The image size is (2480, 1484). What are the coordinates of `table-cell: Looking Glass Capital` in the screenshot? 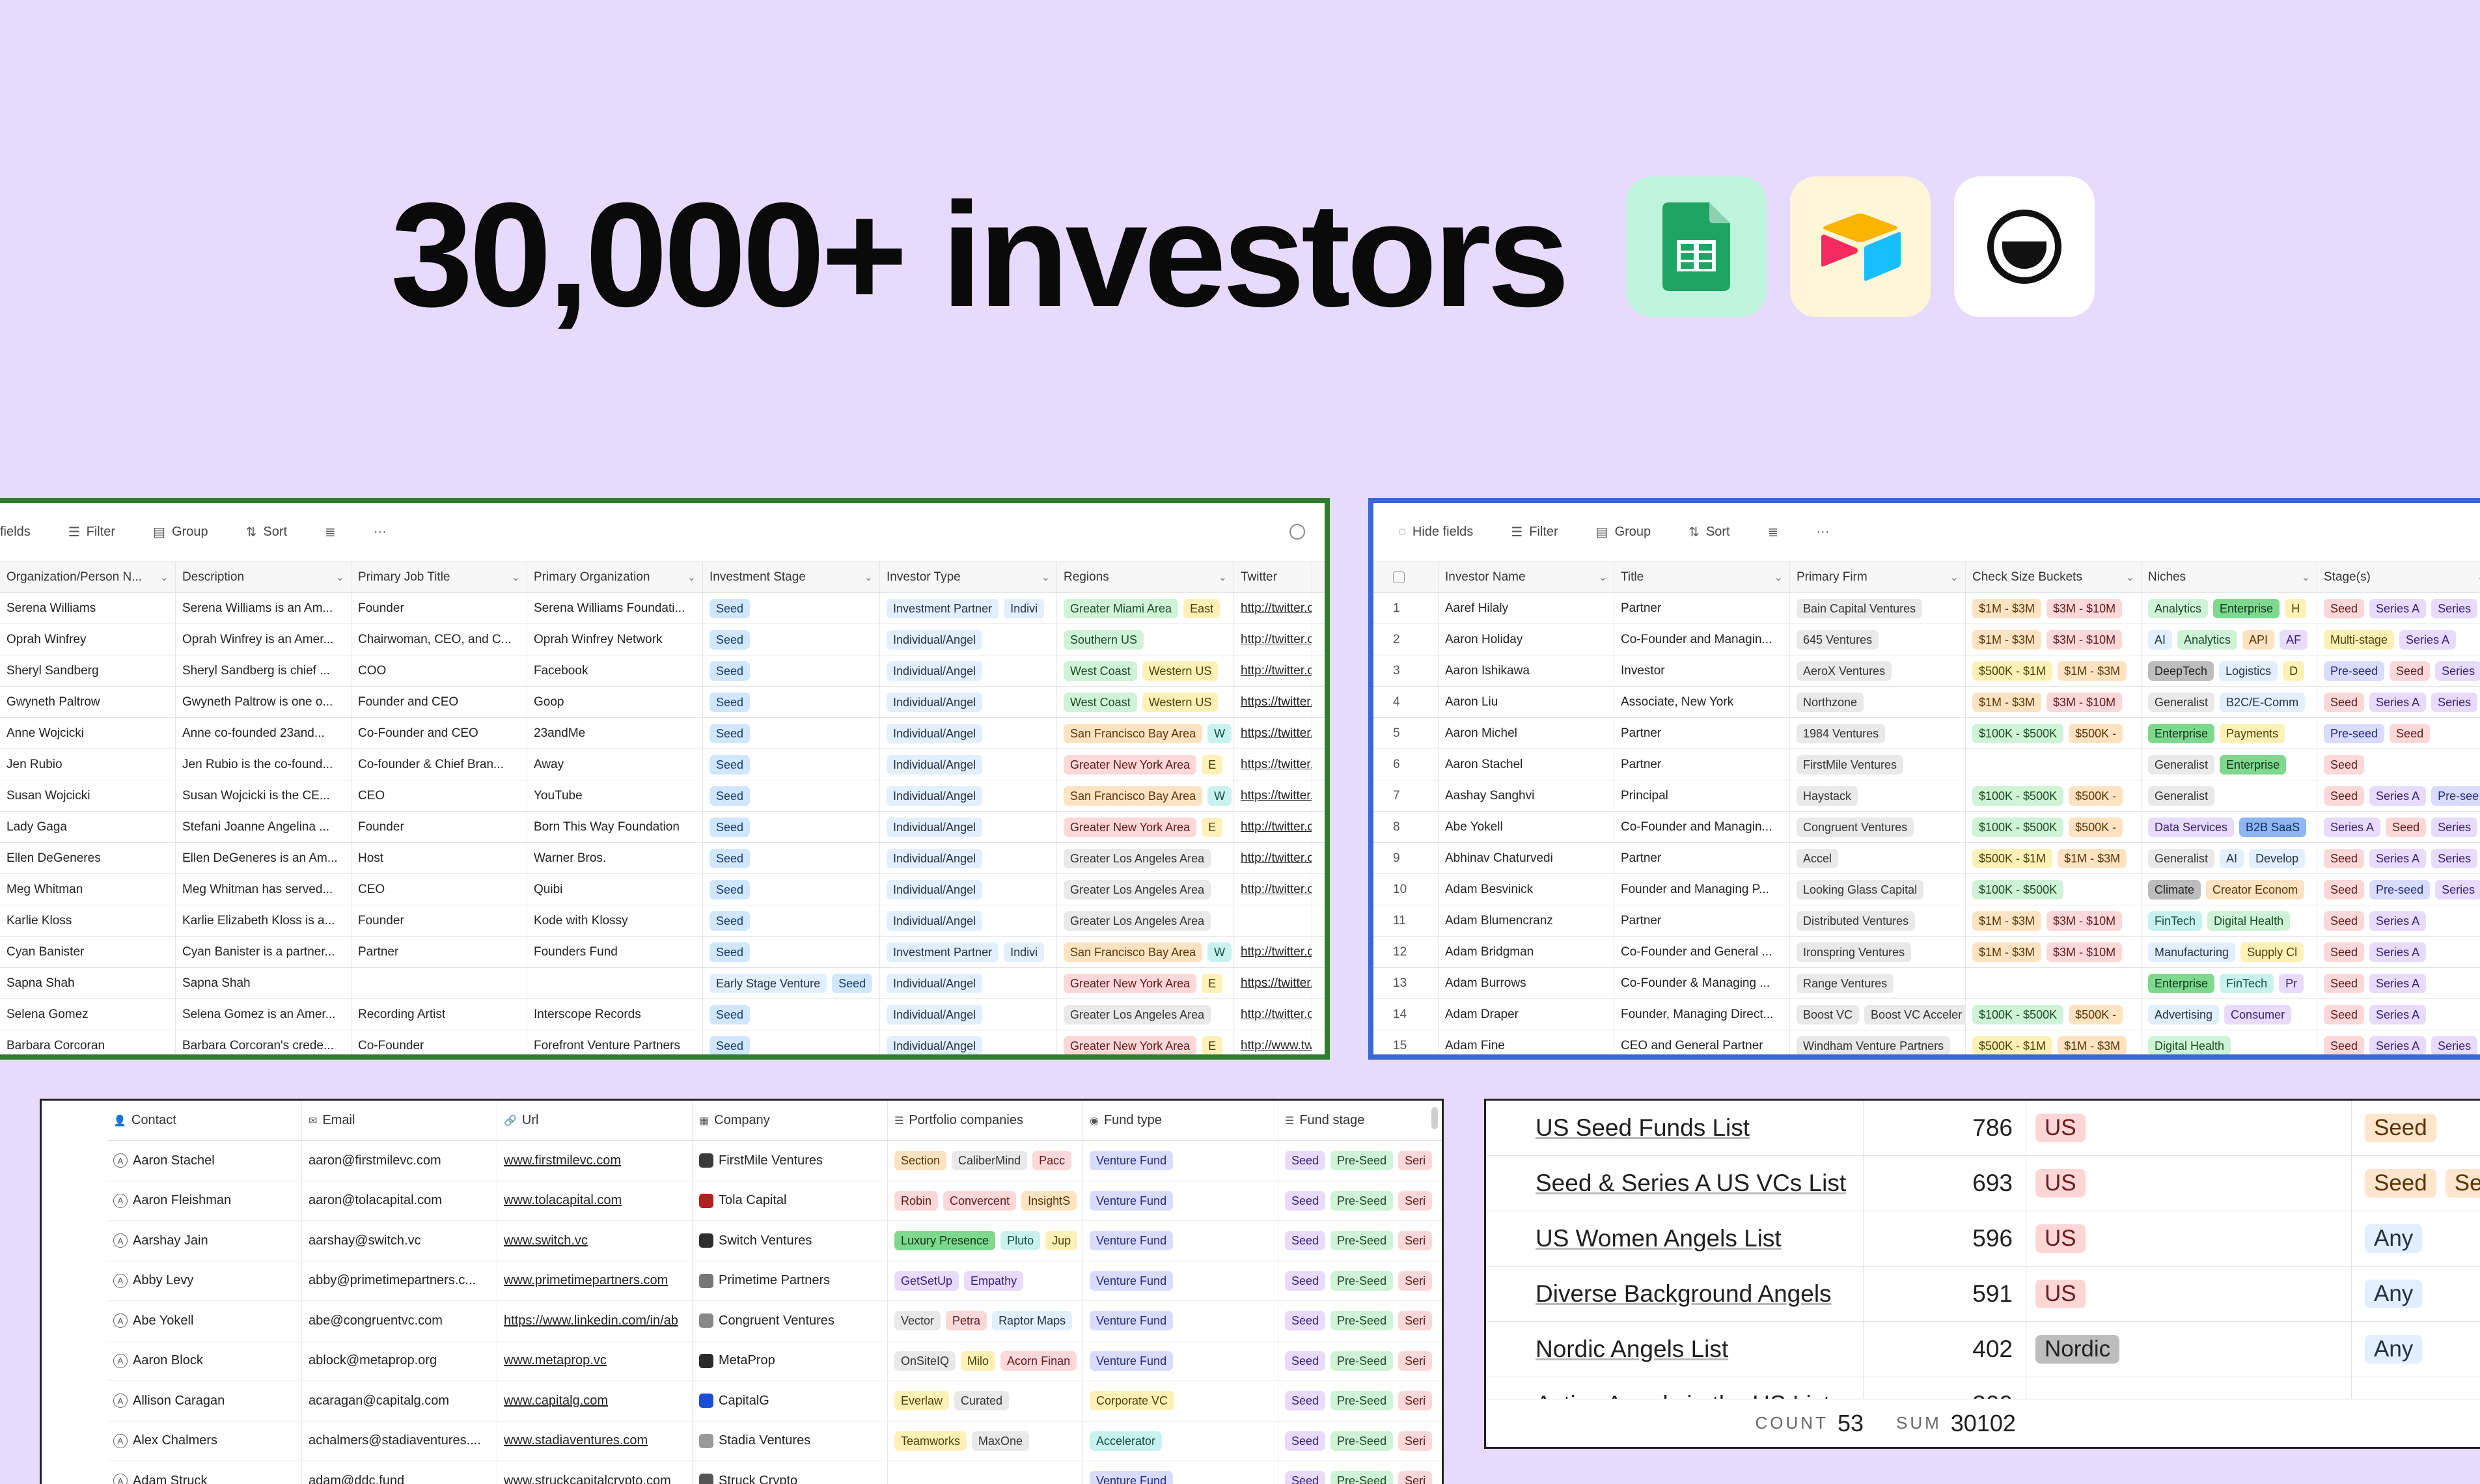 It's located at (1878, 889).